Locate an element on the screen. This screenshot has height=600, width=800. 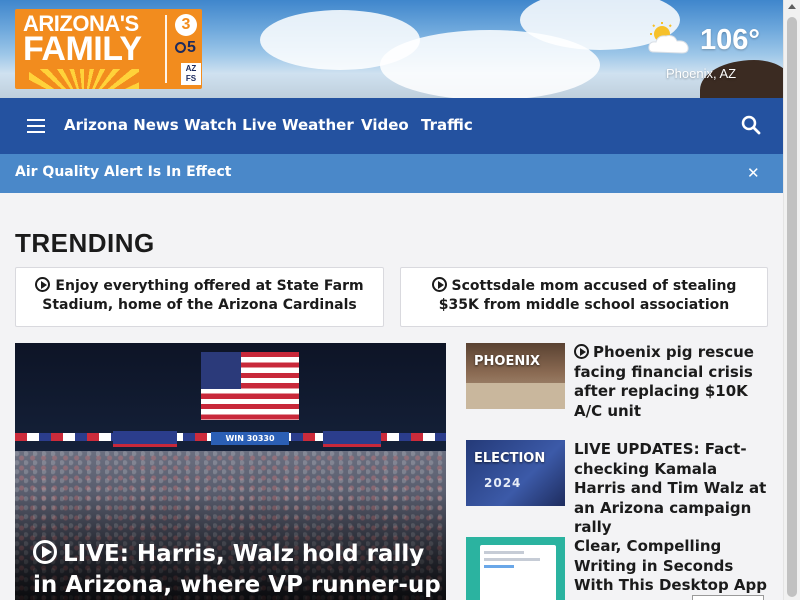
sunburst-graphic is located at coordinates (84, 79).